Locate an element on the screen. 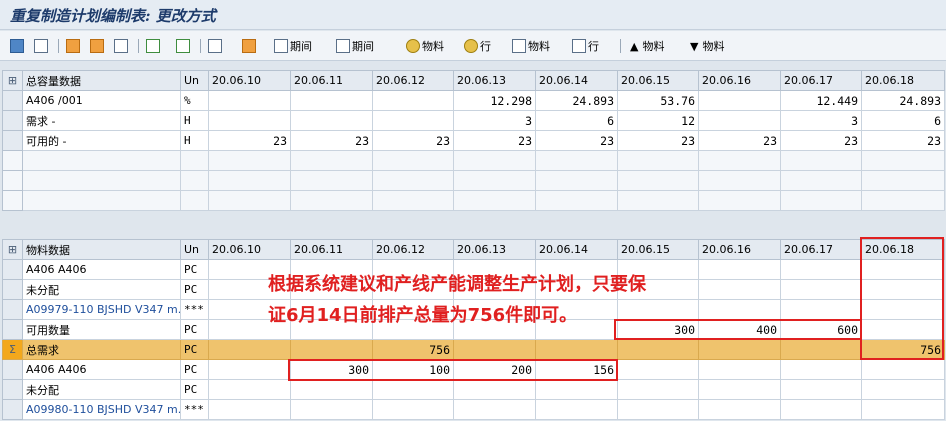  material-up-button: ▲ 物料 is located at coordinates (647, 46).